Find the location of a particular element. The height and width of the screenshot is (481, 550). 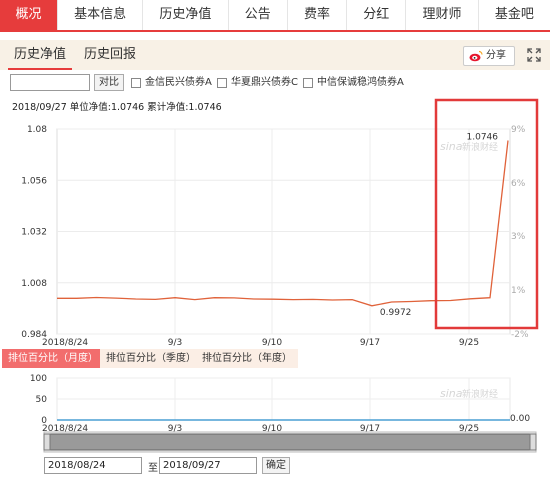

rank-tab-yearly: 排位百分比（年度） is located at coordinates (247, 358).